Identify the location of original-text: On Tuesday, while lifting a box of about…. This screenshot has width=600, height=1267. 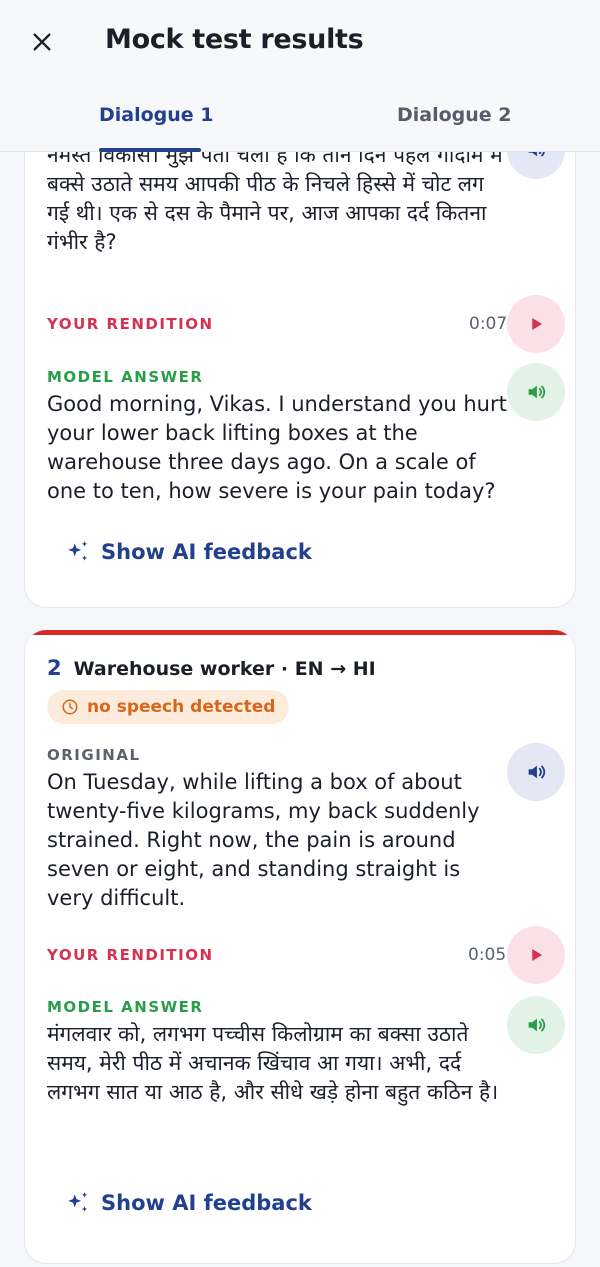
(263, 840).